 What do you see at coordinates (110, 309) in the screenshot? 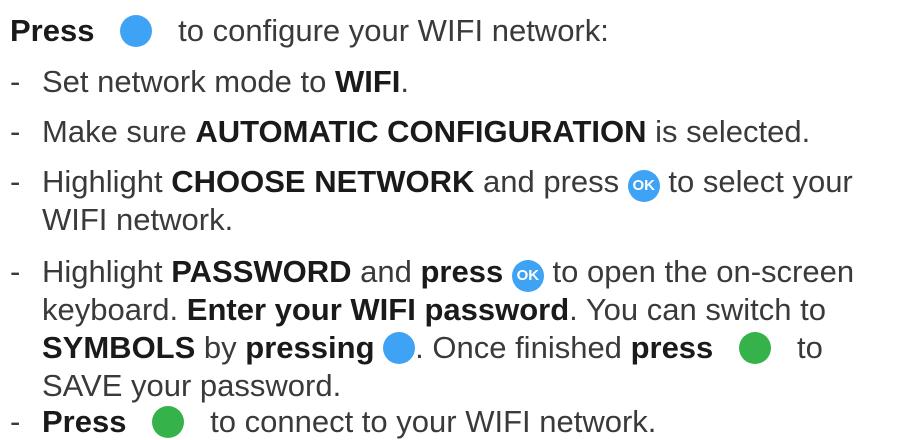
I see `step4-keyboard: keyboard.` at bounding box center [110, 309].